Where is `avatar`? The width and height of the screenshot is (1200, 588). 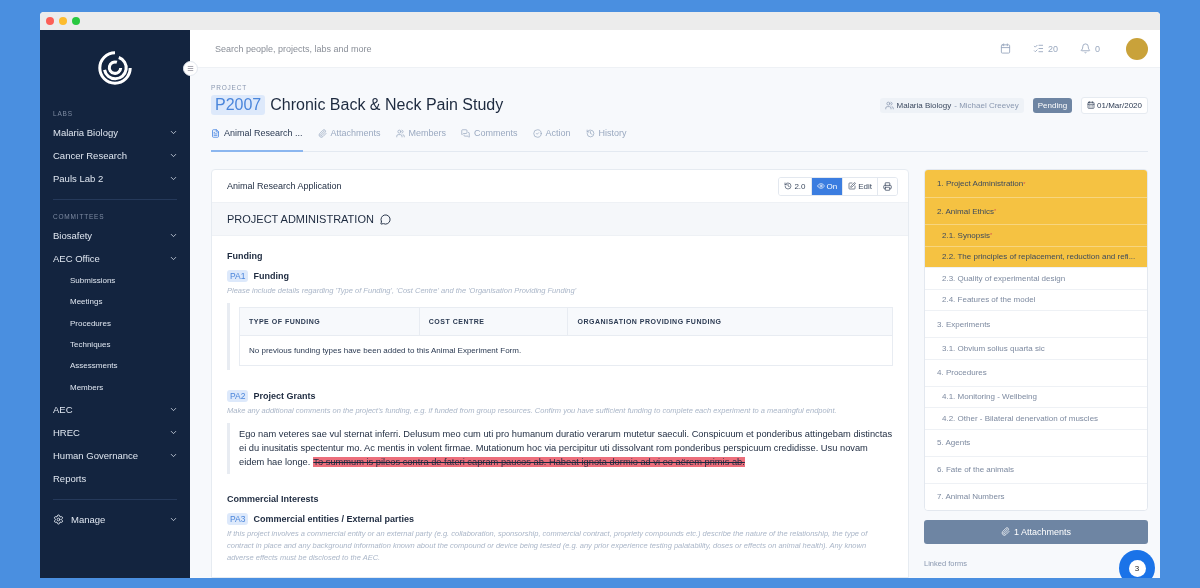 avatar is located at coordinates (1137, 48).